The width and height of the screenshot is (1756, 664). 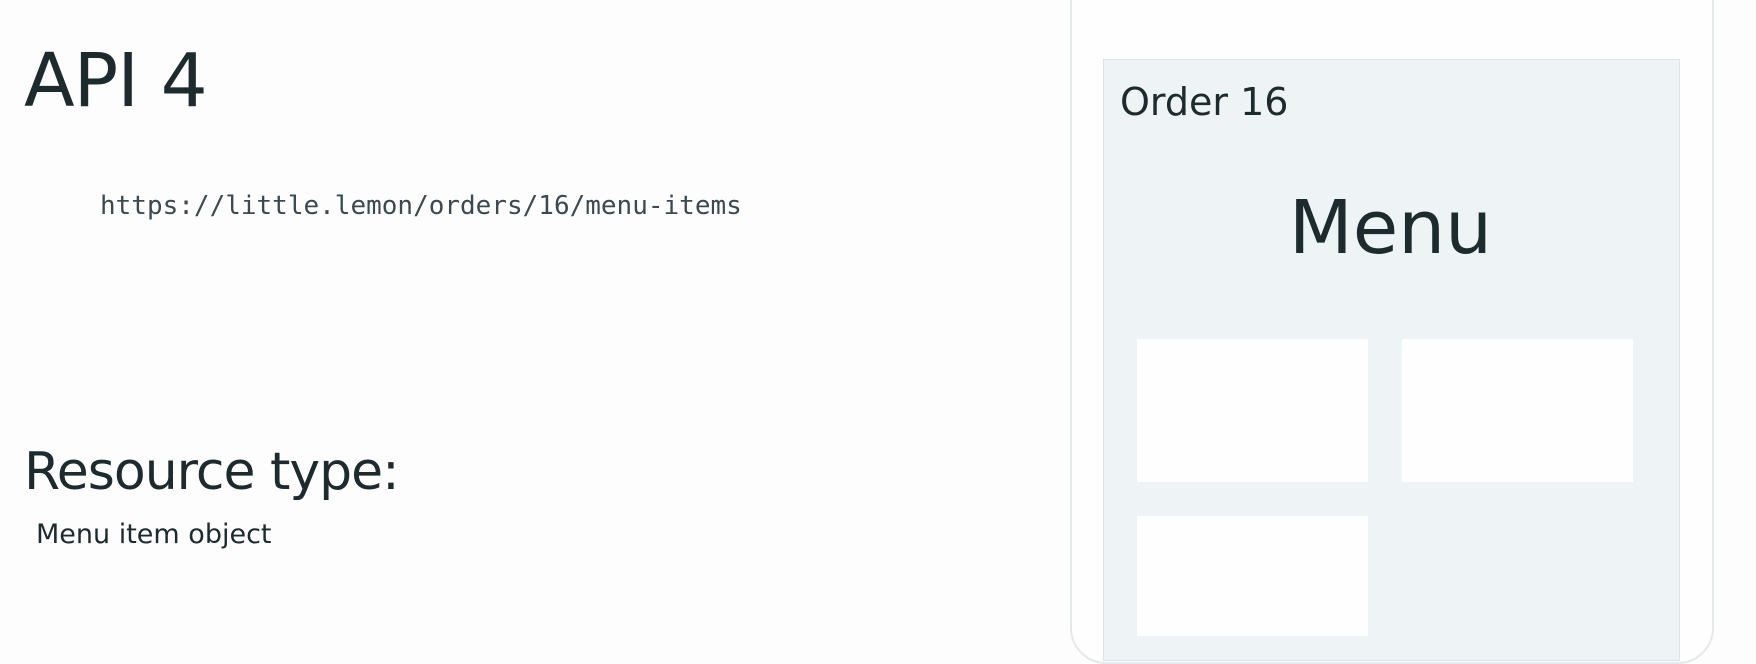 What do you see at coordinates (1390, 228) in the screenshot?
I see `menu-heading: Menu` at bounding box center [1390, 228].